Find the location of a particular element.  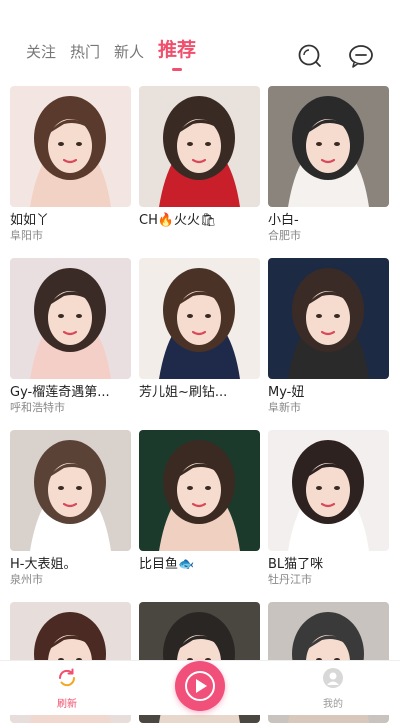

user-name: My-妞 is located at coordinates (286, 392).